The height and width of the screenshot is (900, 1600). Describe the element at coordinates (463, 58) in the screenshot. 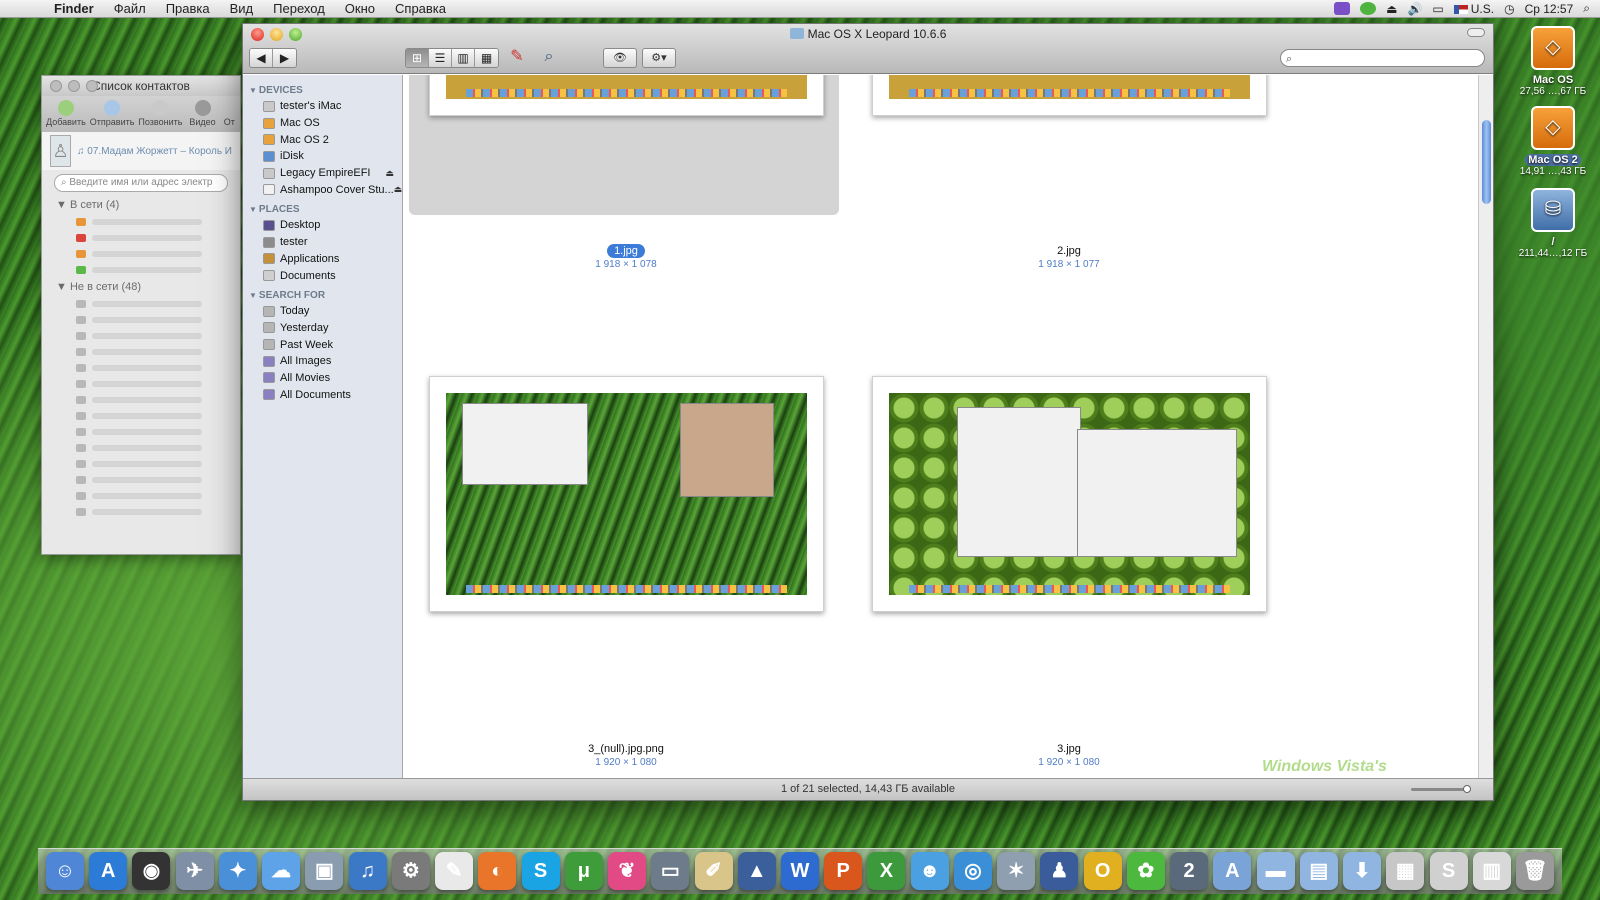

I see `column-view-button: ▥` at that location.